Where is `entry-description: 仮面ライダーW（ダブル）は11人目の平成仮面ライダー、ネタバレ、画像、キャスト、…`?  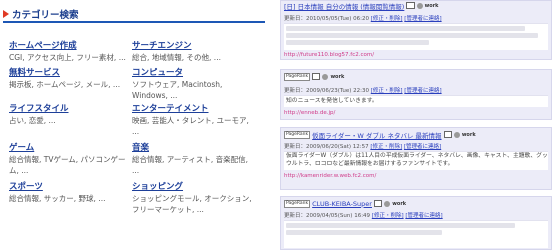 entry-description: 仮面ライダーW（ダブル）は11人目の平成仮面ライダー、ネタバレ、画像、キャスト、… is located at coordinates (416, 160).